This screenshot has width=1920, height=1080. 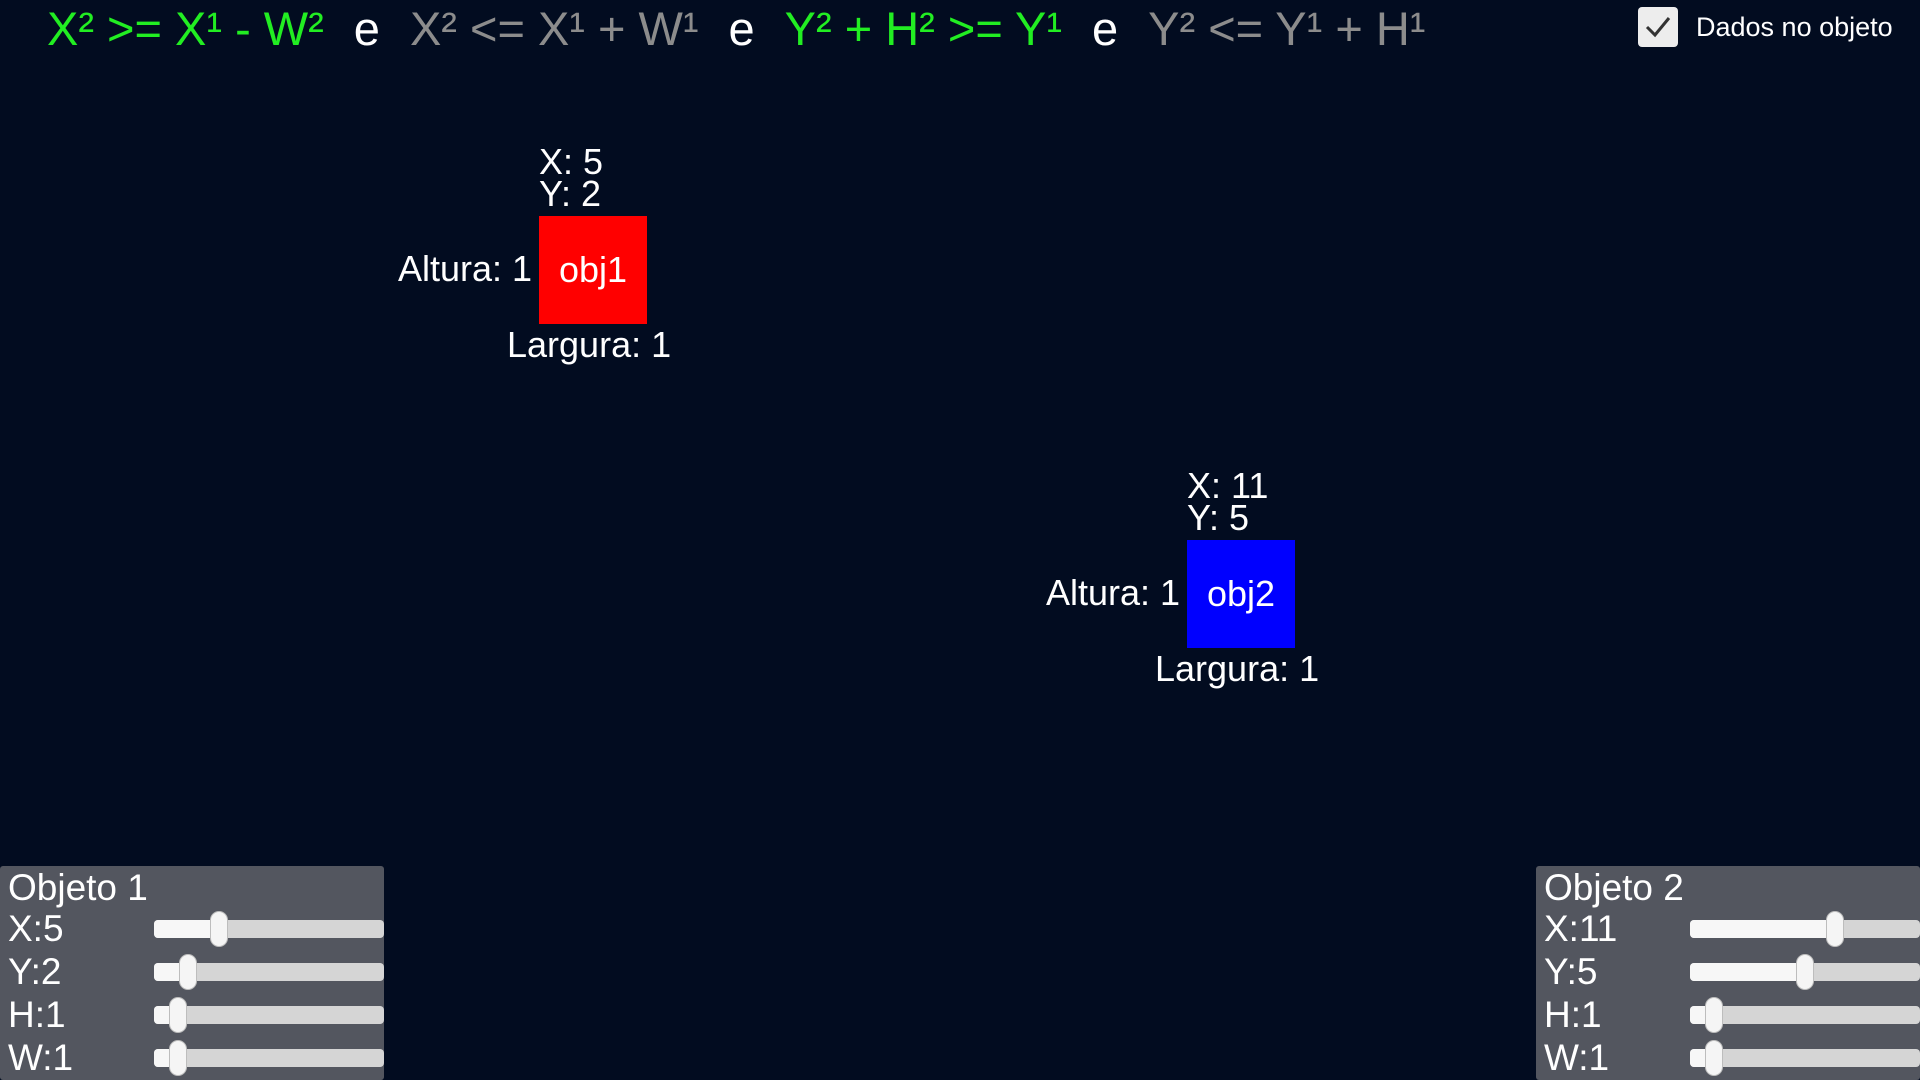 I want to click on object-1-h-slider, so click(x=269, y=1015).